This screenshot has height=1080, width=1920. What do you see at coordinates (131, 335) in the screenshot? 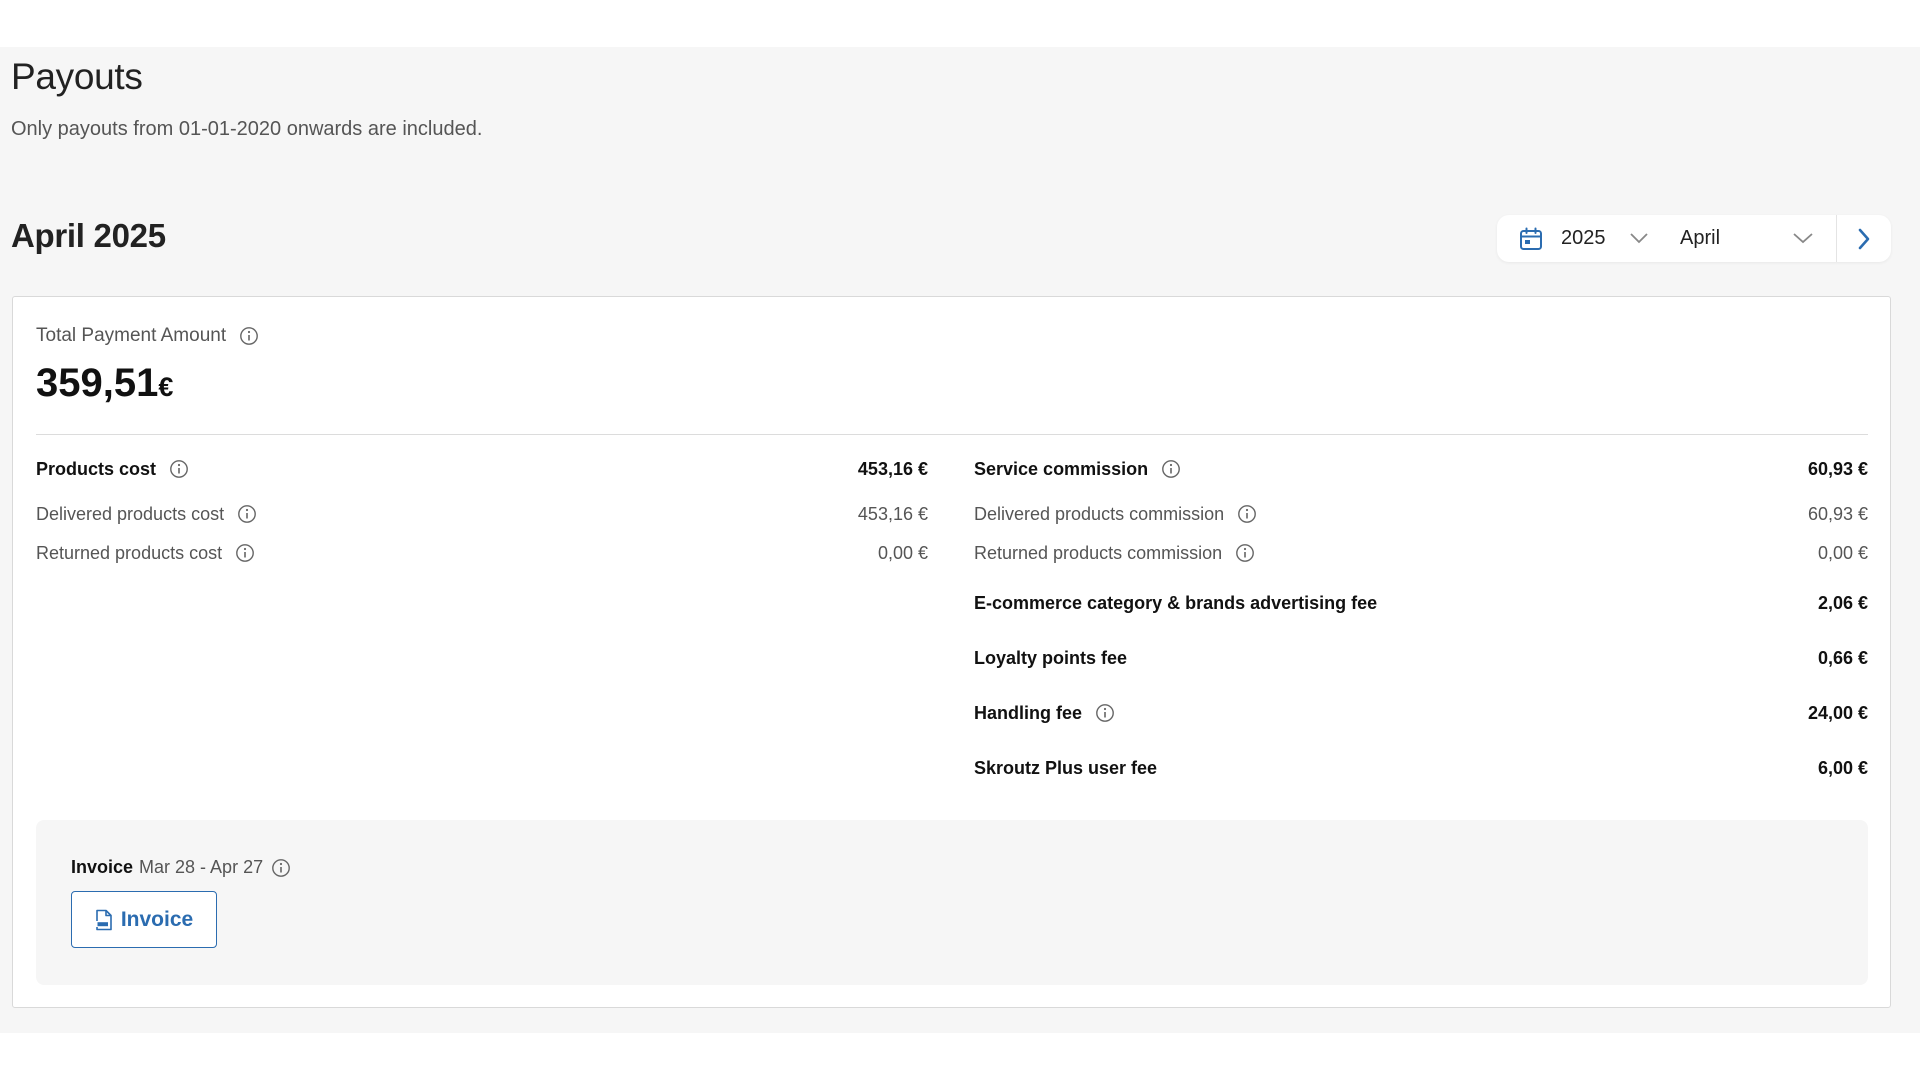
I see `total-payment-label-text: Total Payment Amount` at bounding box center [131, 335].